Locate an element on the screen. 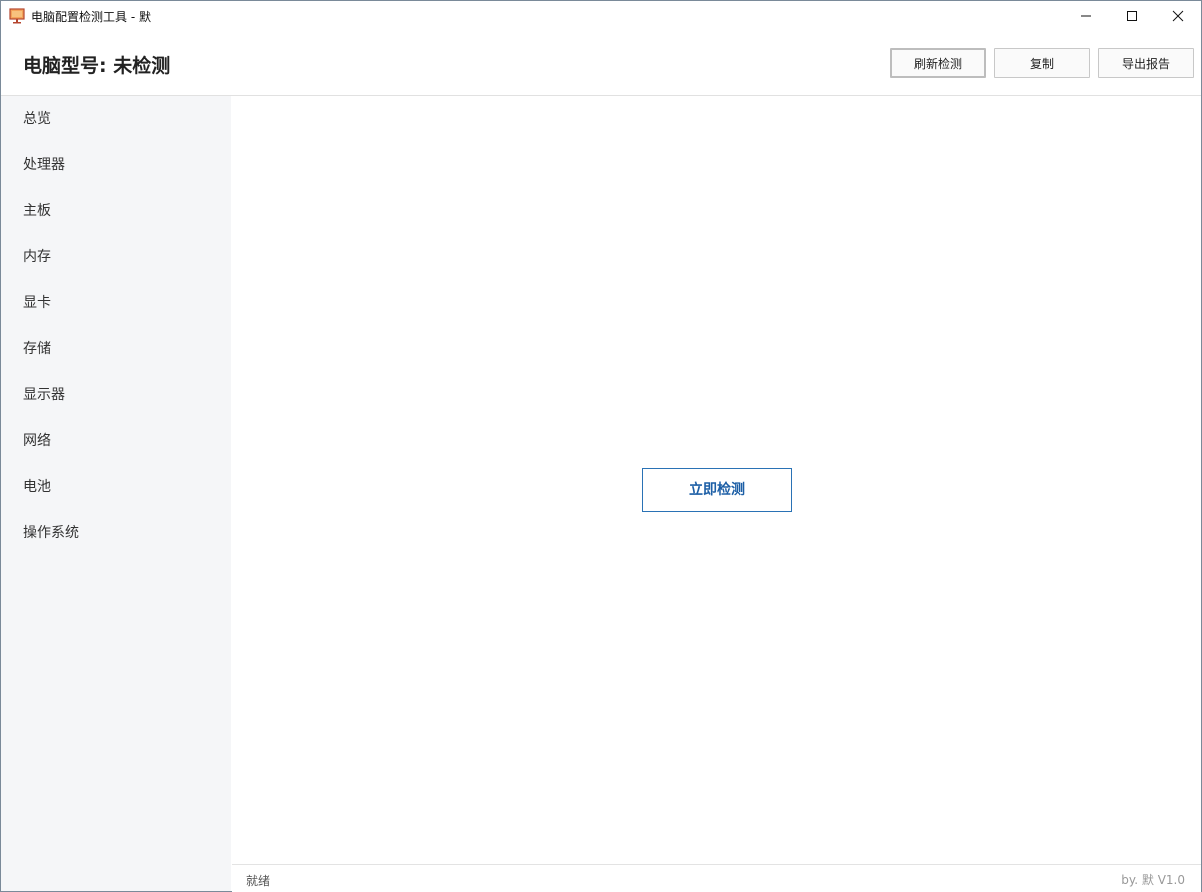 This screenshot has width=1202, height=892. computer-model-title: 电脑型号: 未检测 is located at coordinates (97, 66).